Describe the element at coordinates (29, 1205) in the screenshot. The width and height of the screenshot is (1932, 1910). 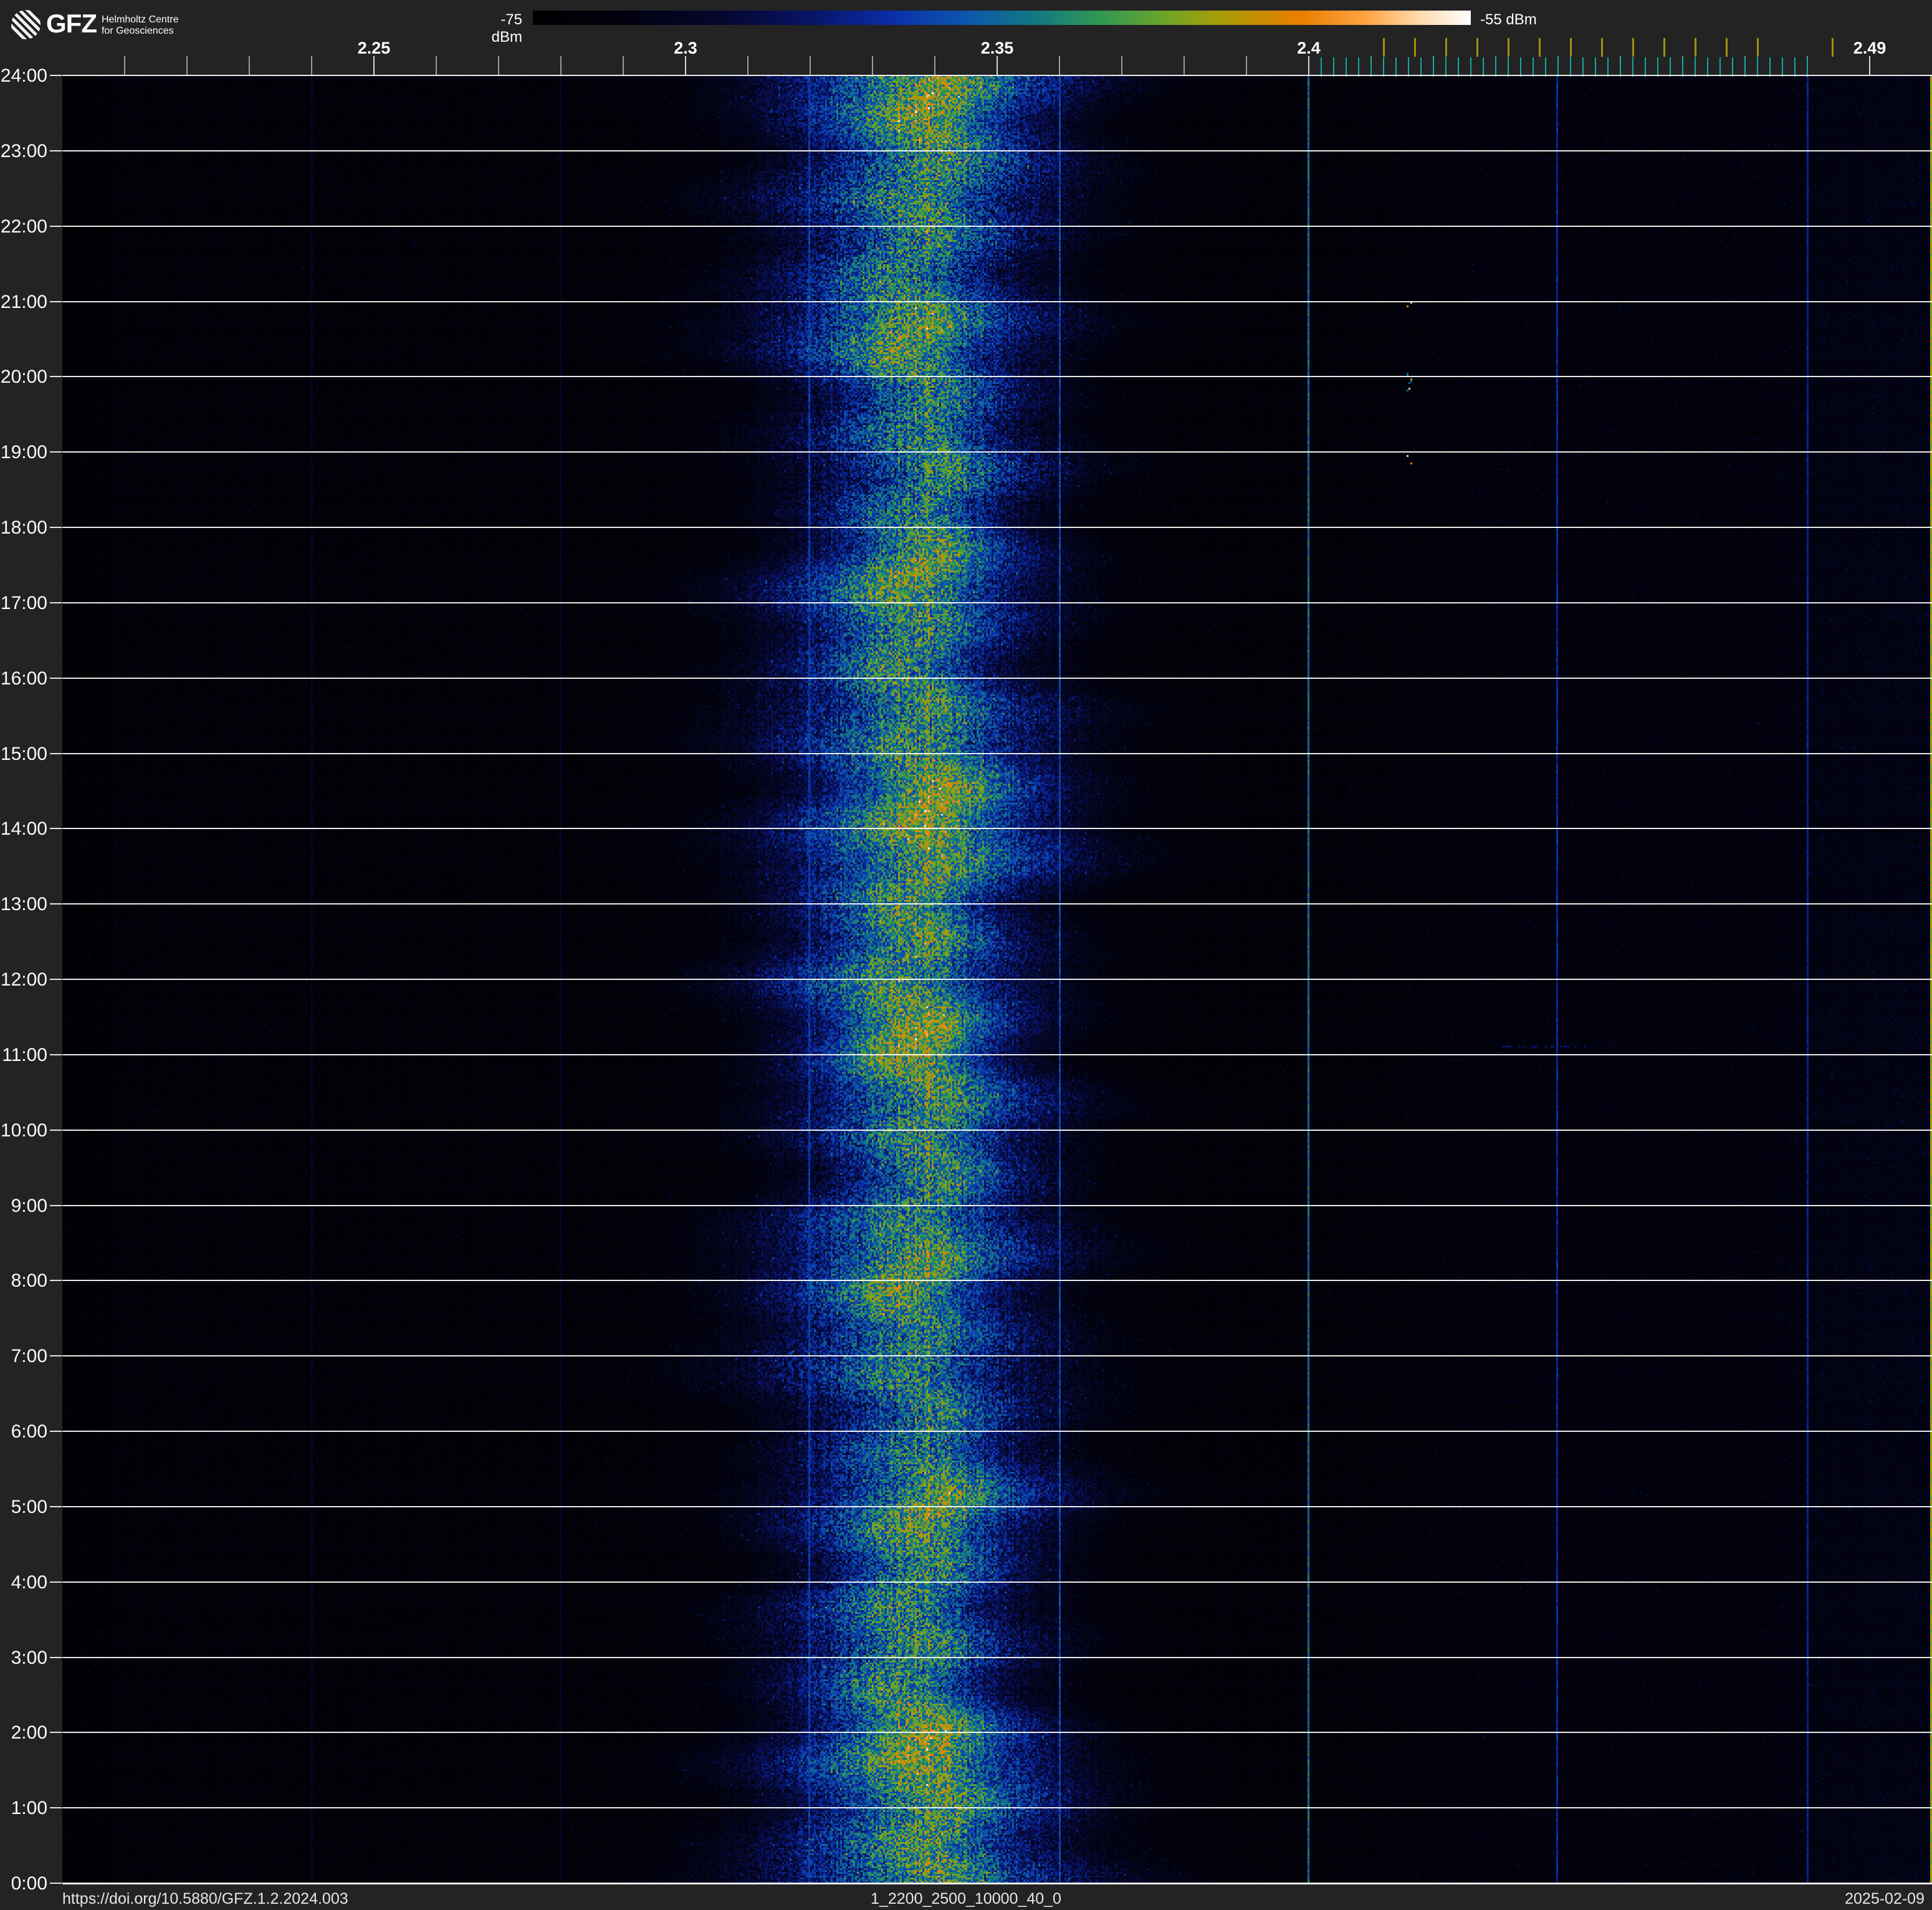
I see `time-label: 9:00` at that location.